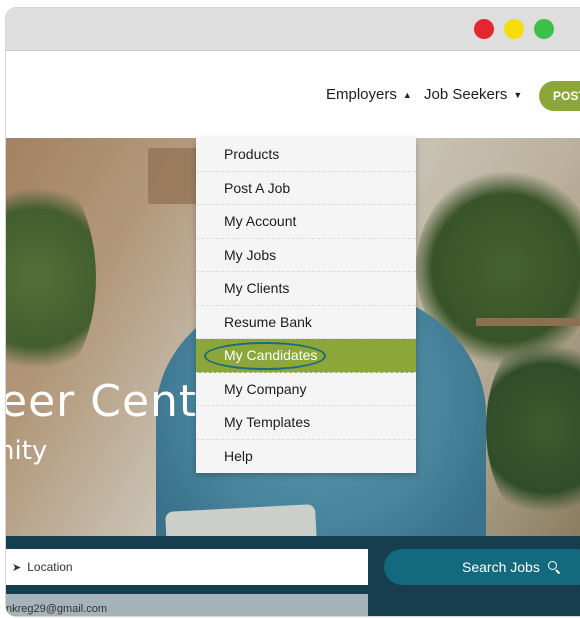 The height and width of the screenshot is (618, 580). I want to click on search-jobs-button: Search Jobs, so click(482, 567).